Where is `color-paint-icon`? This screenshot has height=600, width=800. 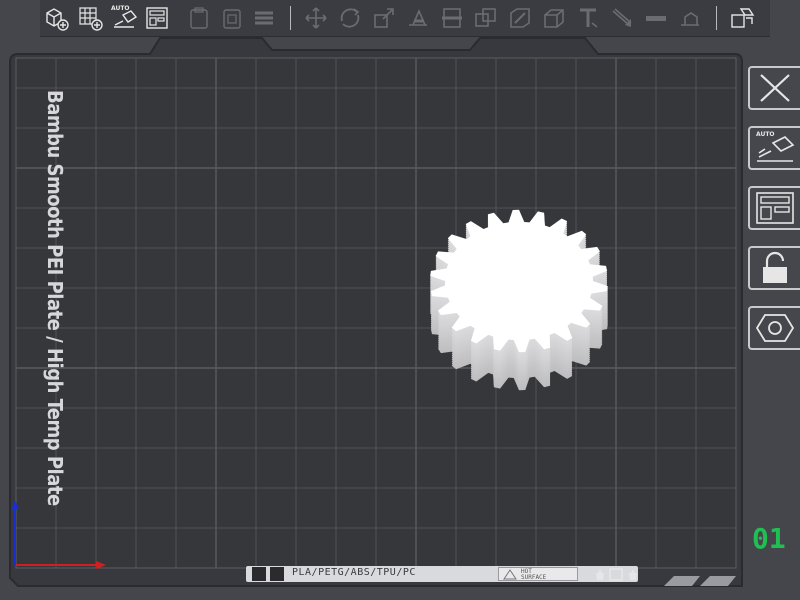 color-paint-icon is located at coordinates (622, 17).